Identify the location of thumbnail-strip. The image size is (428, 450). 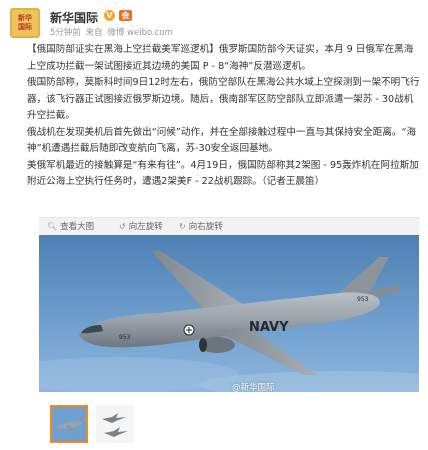
(110, 425).